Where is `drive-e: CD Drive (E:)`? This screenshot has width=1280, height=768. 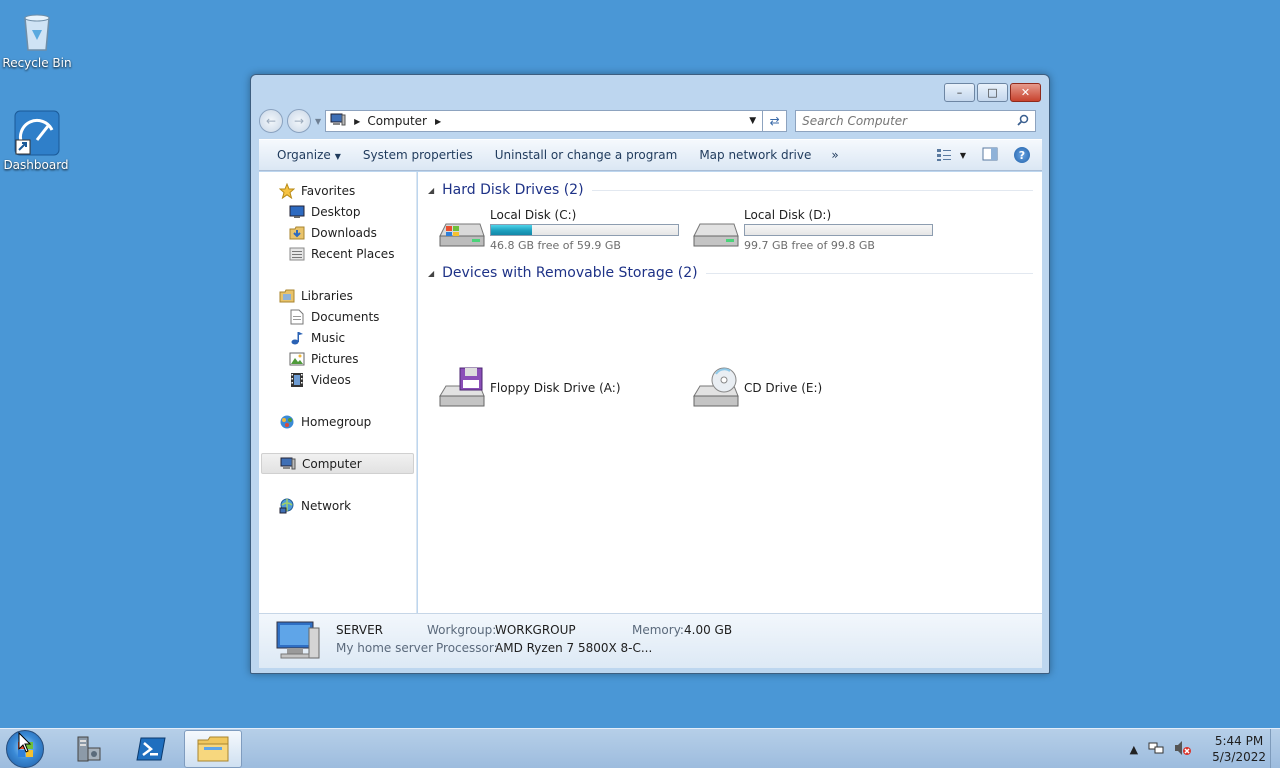
drive-e: CD Drive (E:) is located at coordinates (756, 388).